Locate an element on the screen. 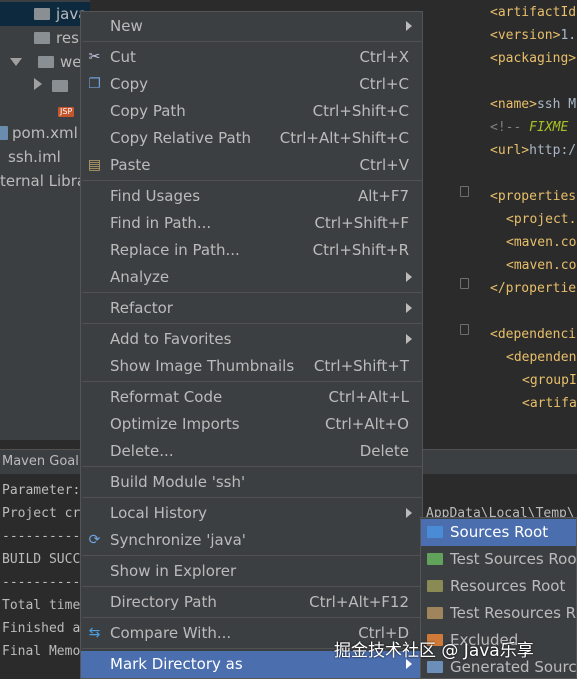 This screenshot has height=679, width=577. menu-item-label: Refactor is located at coordinates (141, 308).